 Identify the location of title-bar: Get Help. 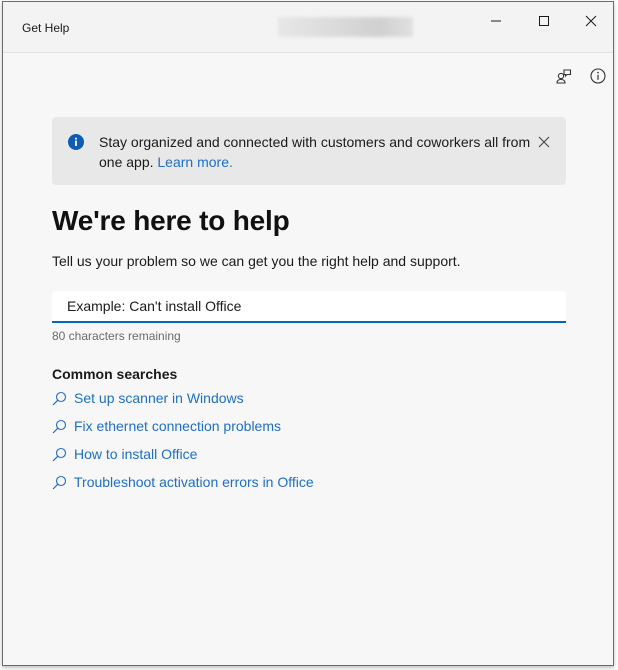
(308, 27).